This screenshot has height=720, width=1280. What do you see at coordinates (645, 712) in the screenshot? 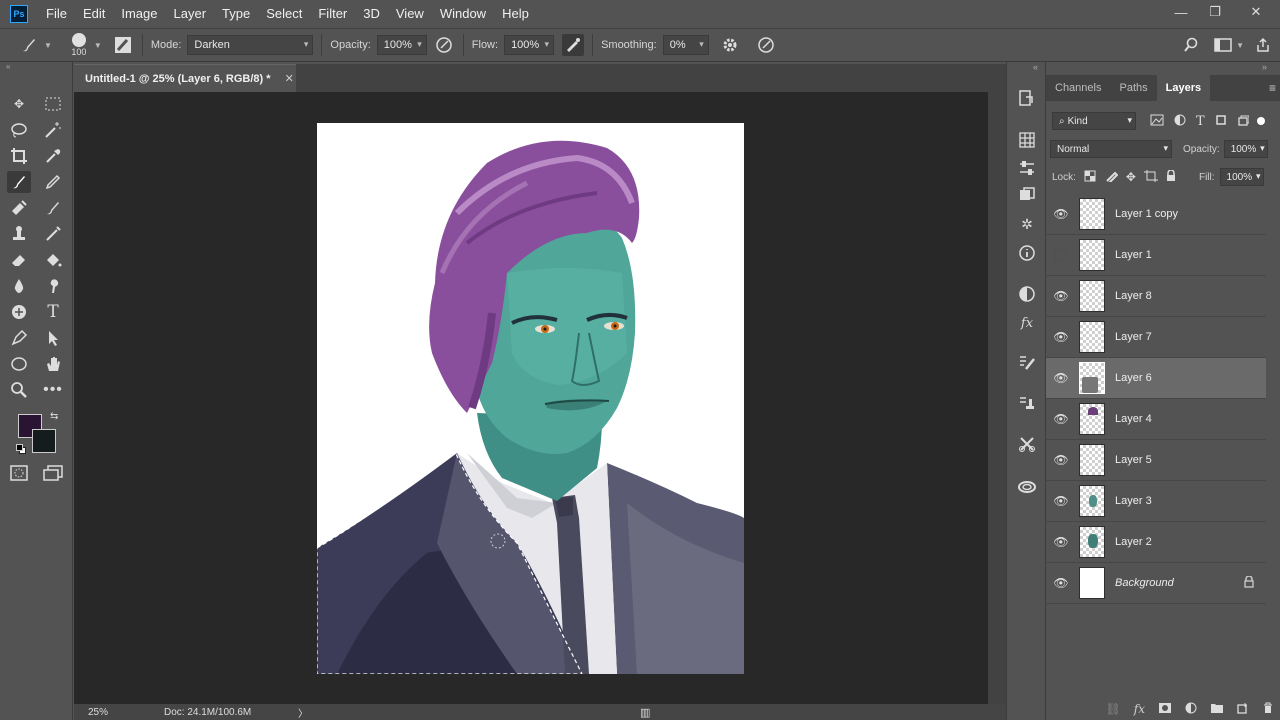
I see `scroll-grip-icon: ▥` at bounding box center [645, 712].